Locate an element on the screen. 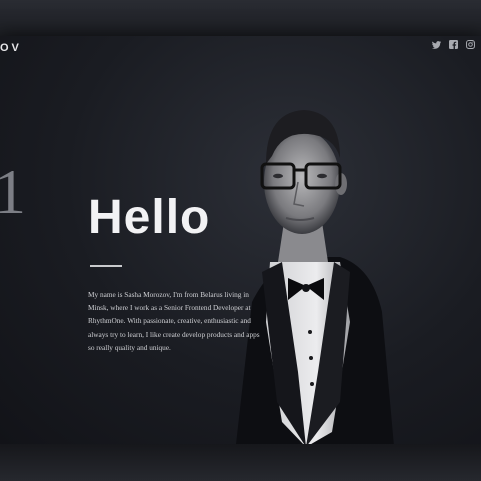 The width and height of the screenshot is (481, 481). title-underline is located at coordinates (106, 266).